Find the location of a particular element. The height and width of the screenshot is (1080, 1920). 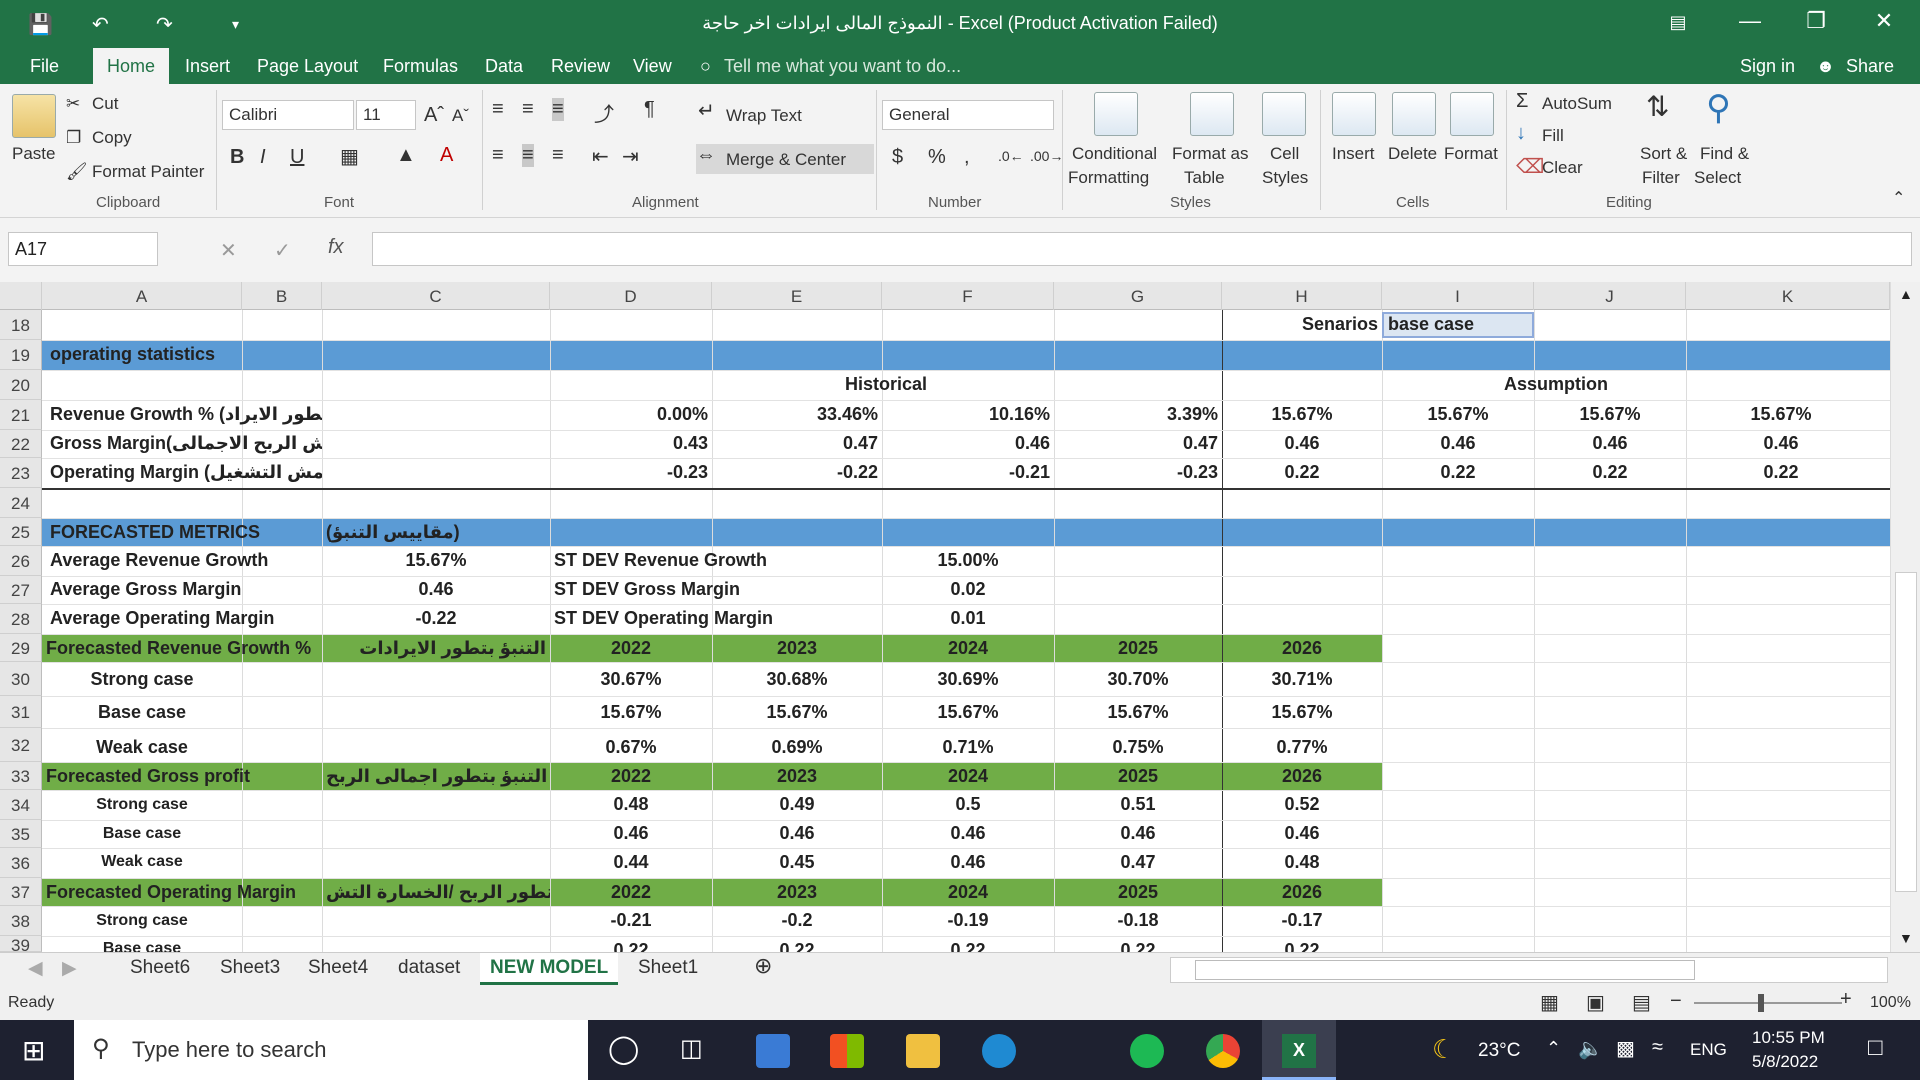

cortana-icon: ◯ is located at coordinates (623, 1048).